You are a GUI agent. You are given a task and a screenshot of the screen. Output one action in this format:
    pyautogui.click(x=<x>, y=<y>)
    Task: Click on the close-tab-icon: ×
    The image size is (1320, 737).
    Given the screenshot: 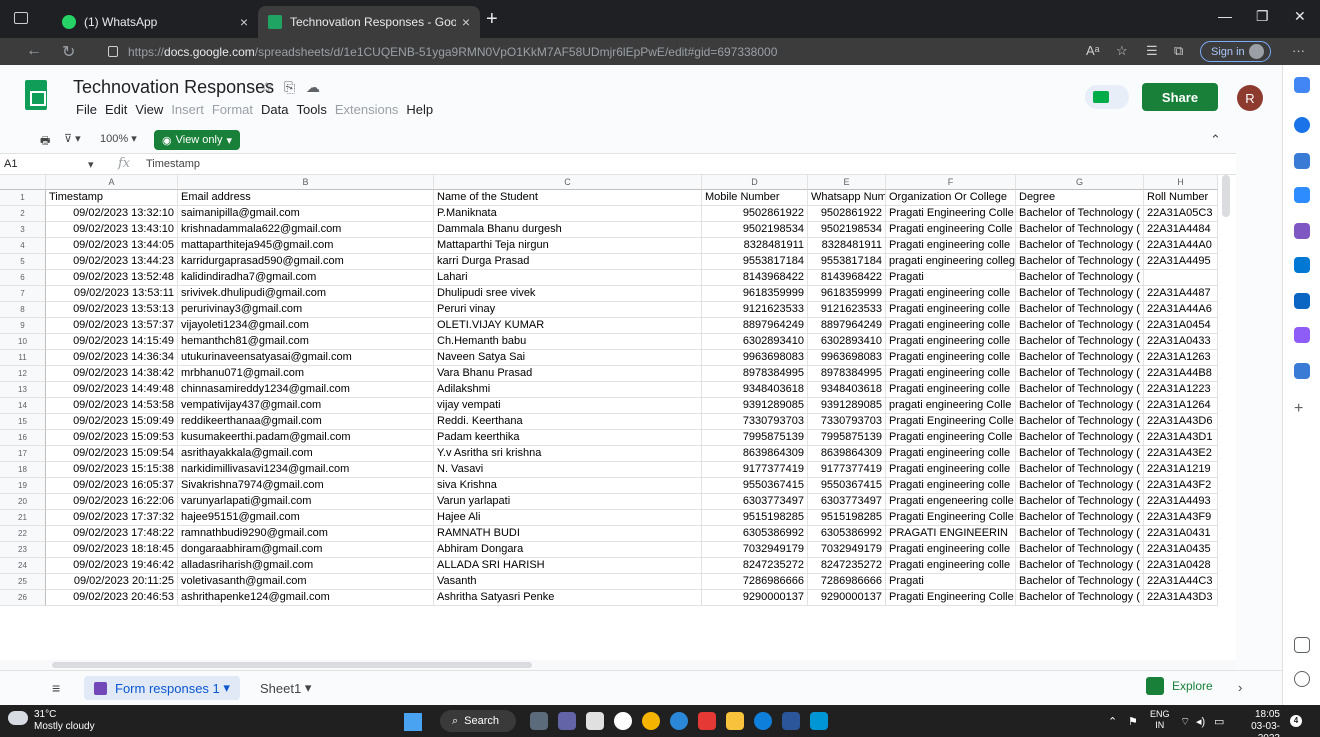 What is the action you would take?
    pyautogui.click(x=466, y=22)
    